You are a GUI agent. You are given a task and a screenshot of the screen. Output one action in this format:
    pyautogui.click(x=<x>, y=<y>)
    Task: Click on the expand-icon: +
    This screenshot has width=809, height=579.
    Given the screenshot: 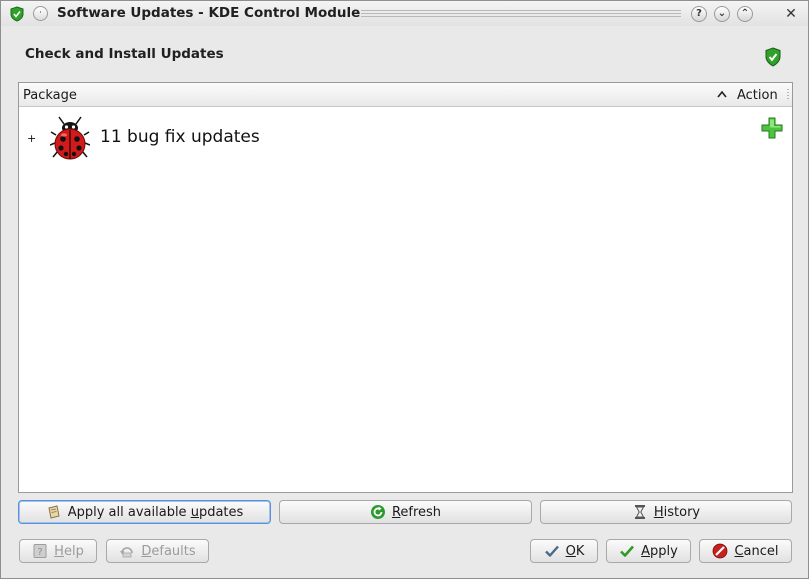 What is the action you would take?
    pyautogui.click(x=31, y=138)
    